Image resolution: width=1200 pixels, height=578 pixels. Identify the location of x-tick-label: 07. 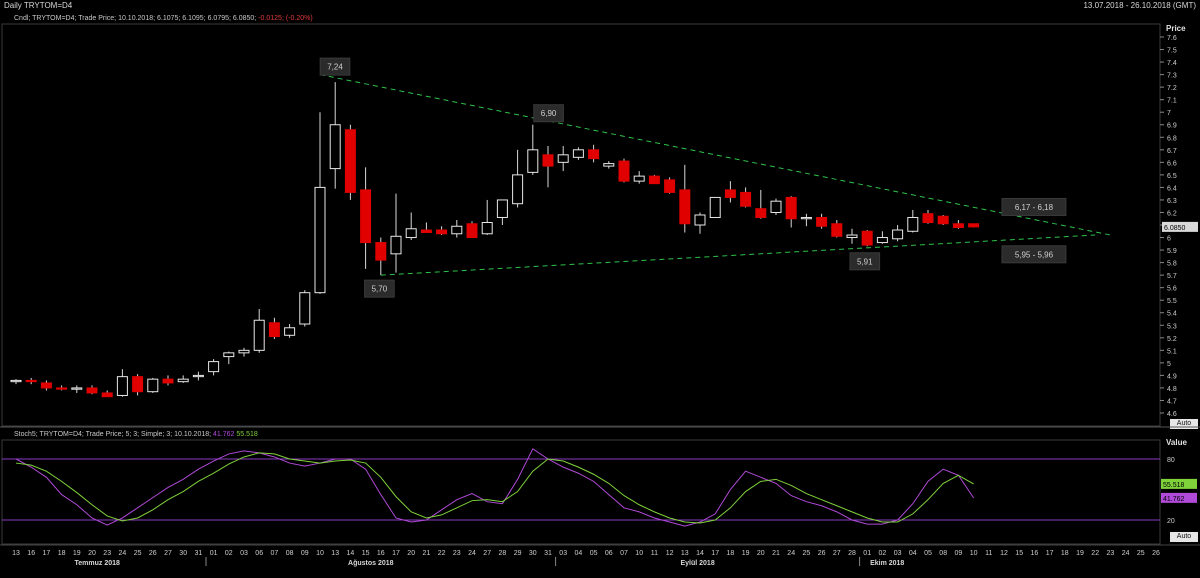
(275, 553).